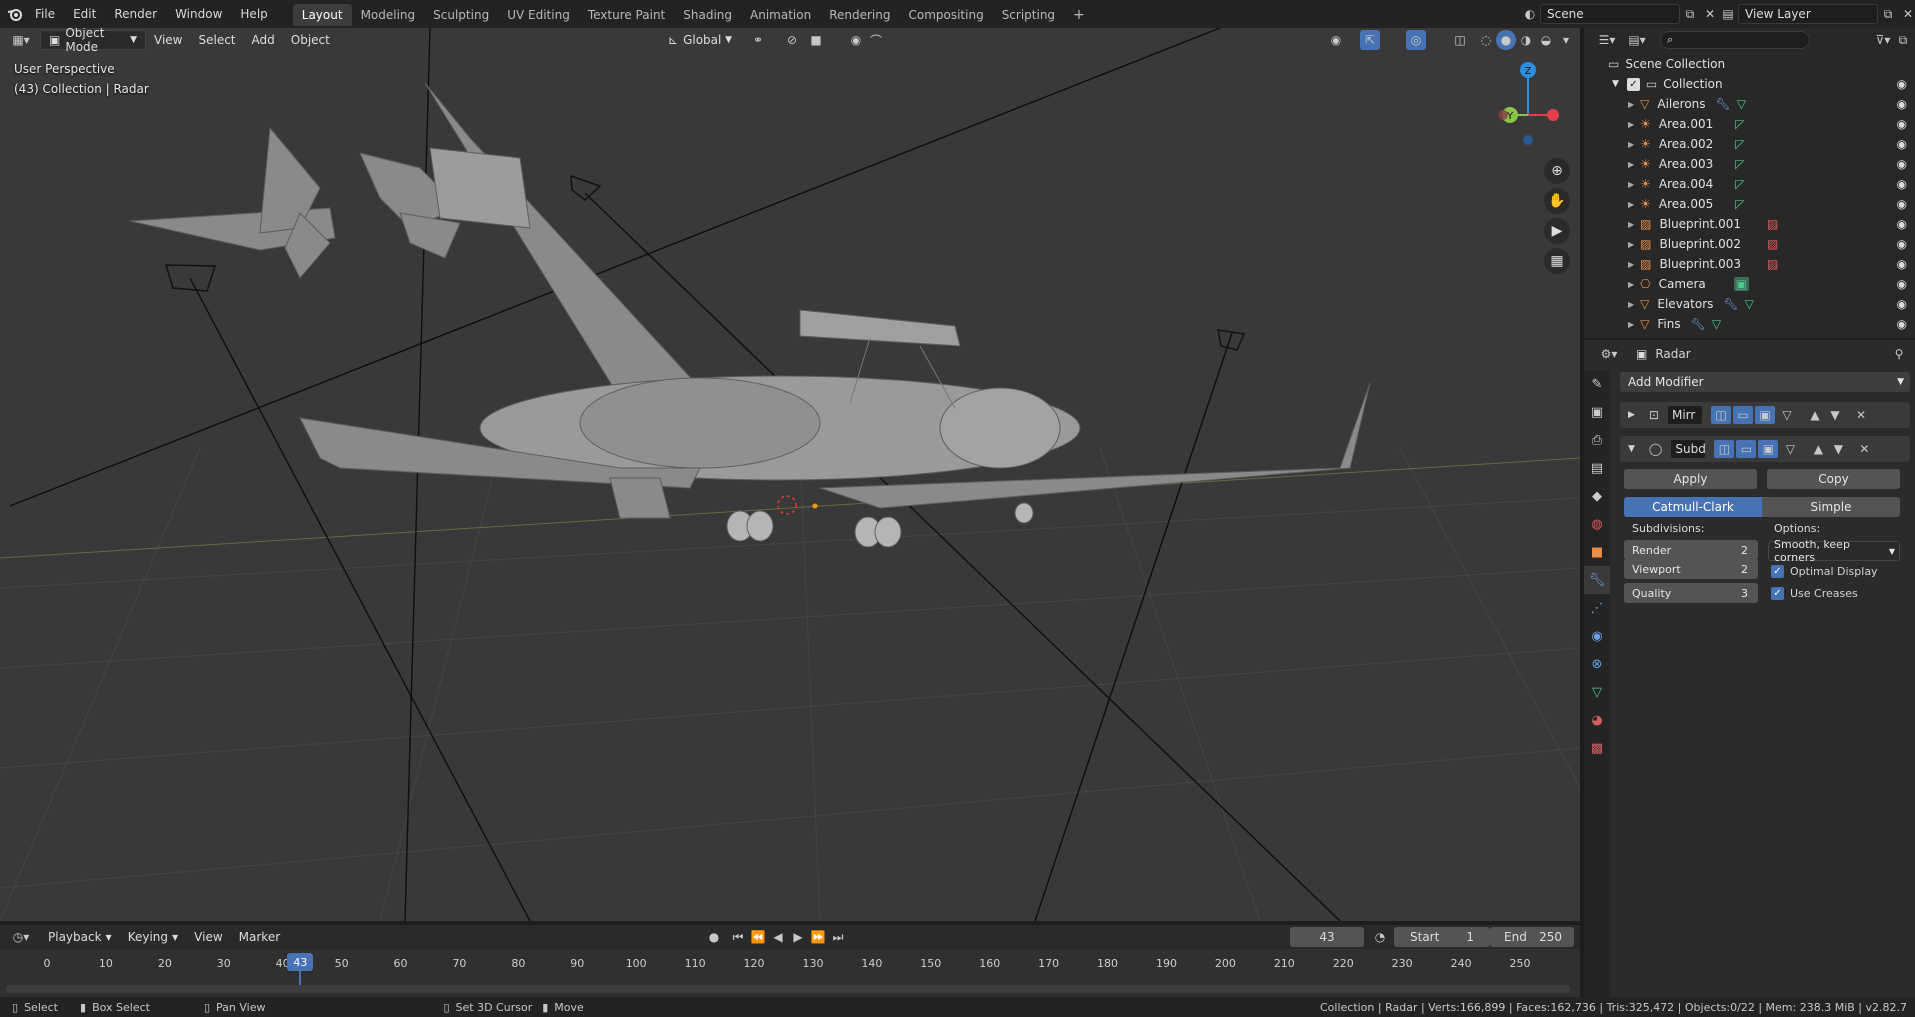 The height and width of the screenshot is (1017, 1915). Describe the element at coordinates (1597, 692) in the screenshot. I see `data-tab-icon: ▽` at that location.